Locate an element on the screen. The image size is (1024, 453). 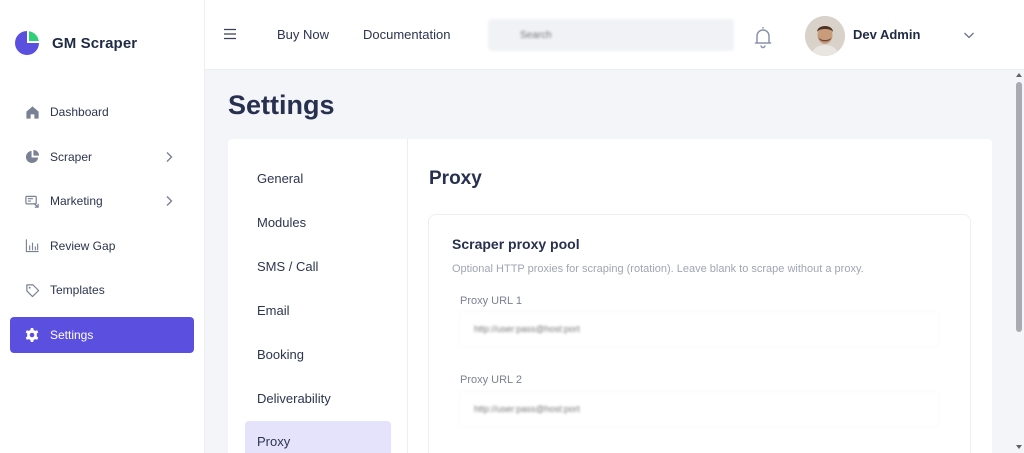
settings-tab-modules: Modules is located at coordinates (318, 222).